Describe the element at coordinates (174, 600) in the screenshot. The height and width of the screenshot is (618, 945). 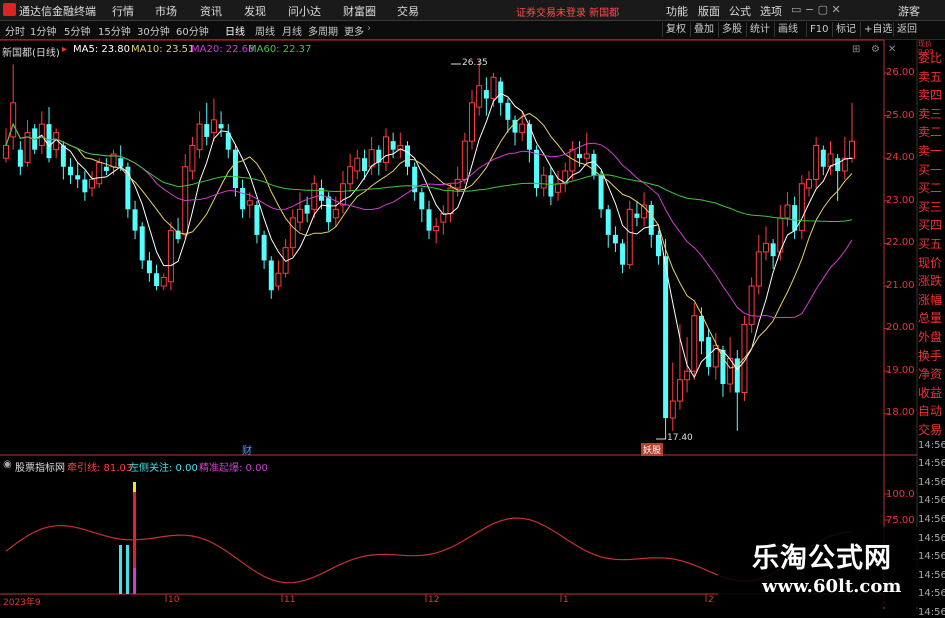
I see `date-axis-label: 10` at that location.